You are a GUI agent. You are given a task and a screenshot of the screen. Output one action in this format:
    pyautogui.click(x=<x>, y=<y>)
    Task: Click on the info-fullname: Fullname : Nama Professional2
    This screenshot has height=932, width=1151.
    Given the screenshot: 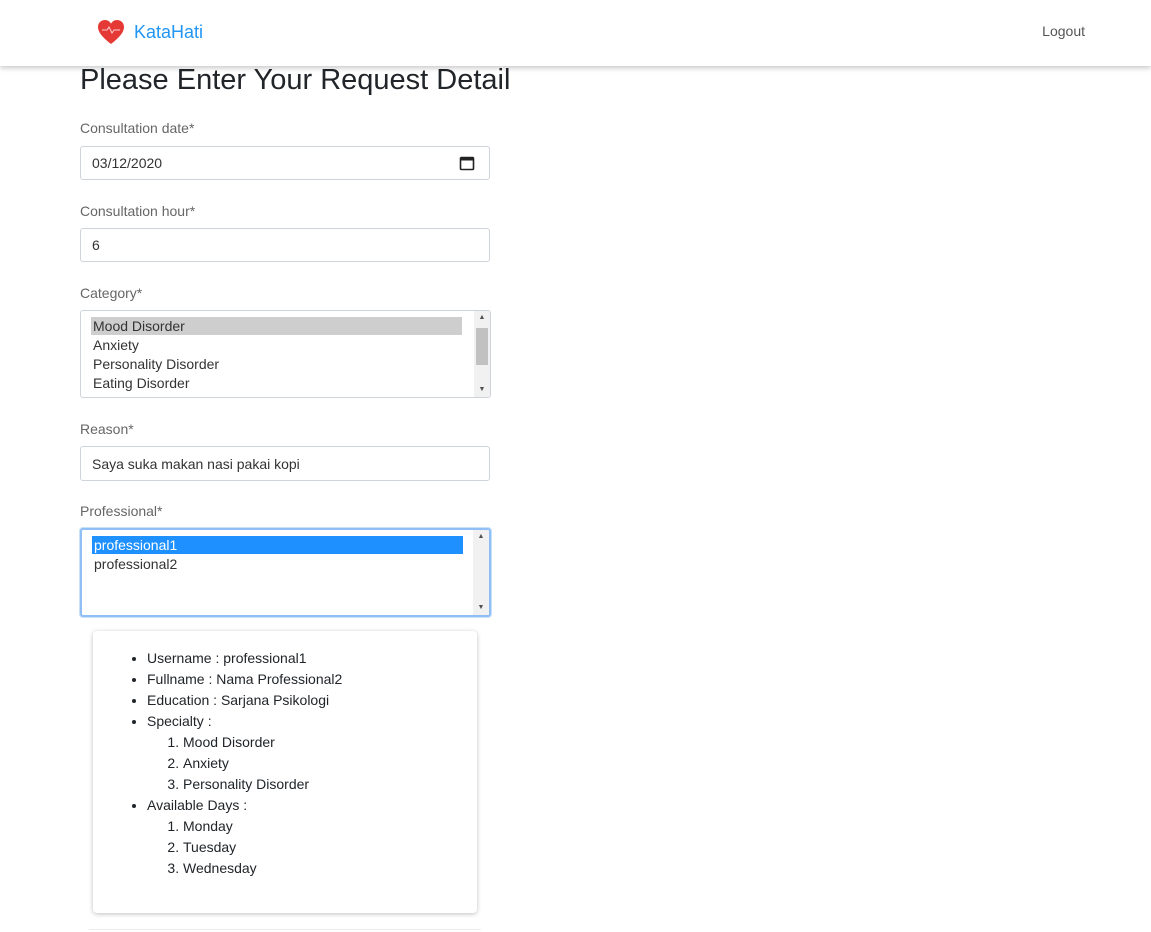 What is the action you would take?
    pyautogui.click(x=244, y=679)
    